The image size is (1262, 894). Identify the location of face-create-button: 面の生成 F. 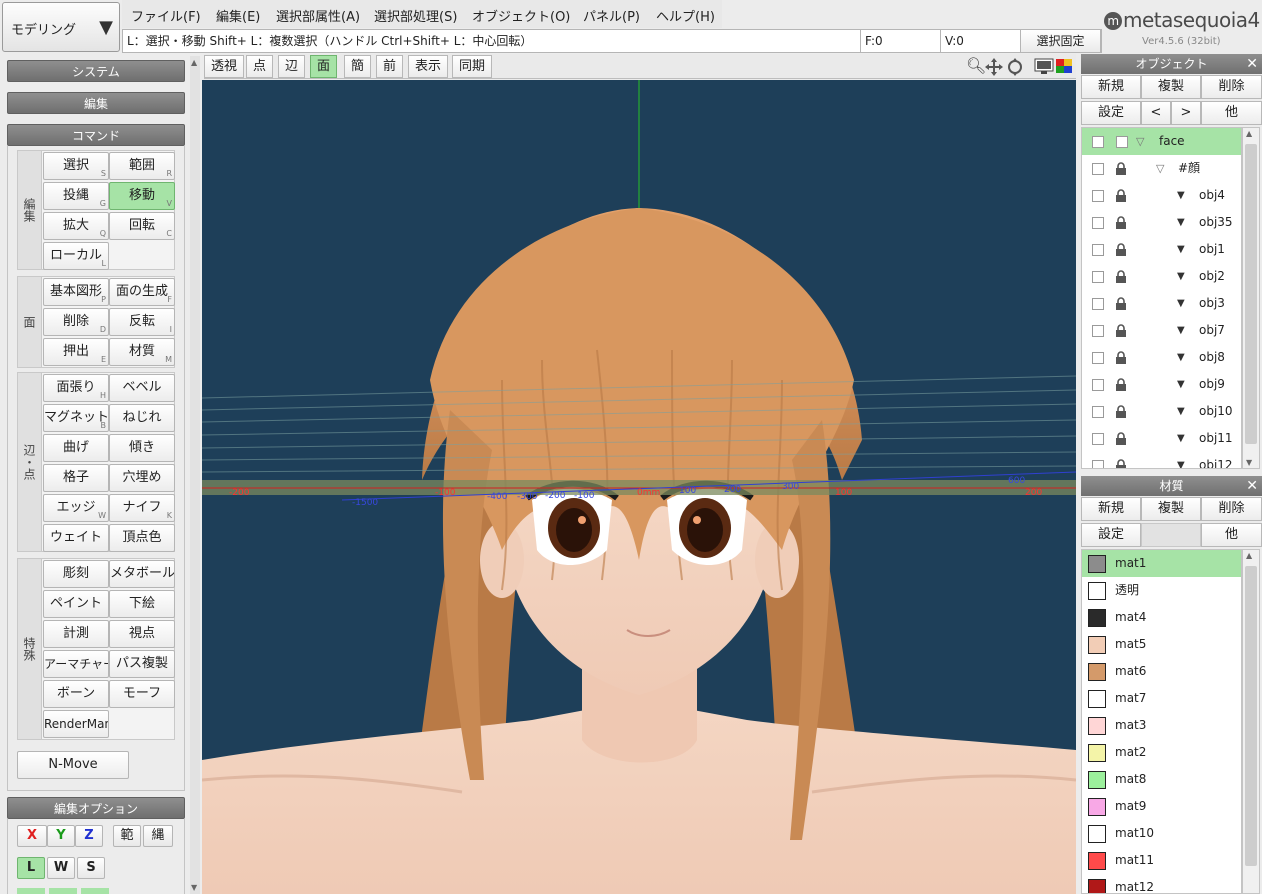
(142, 292).